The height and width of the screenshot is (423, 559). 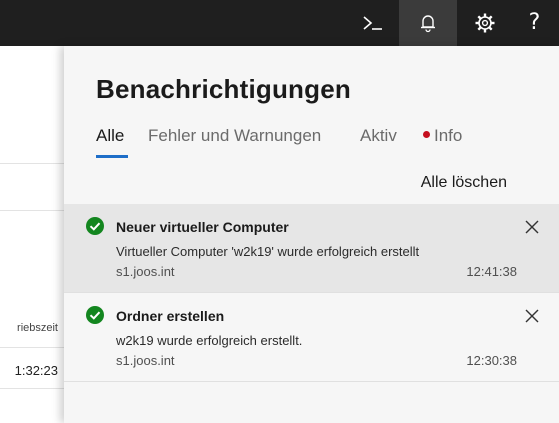 I want to click on tab-label: Info, so click(x=448, y=135).